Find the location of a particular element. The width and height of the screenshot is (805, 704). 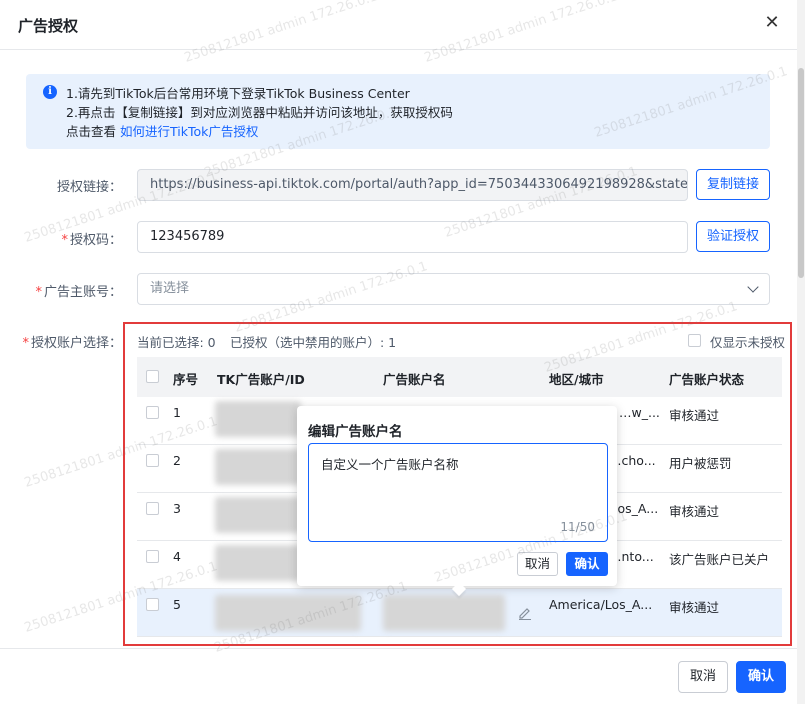

accounts-label-text: 授权账户选择： is located at coordinates (76, 343).